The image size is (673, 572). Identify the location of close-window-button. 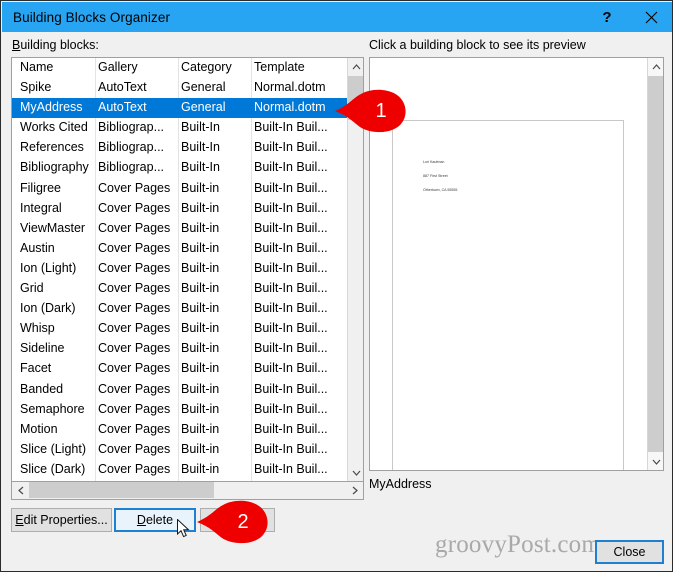
(650, 17).